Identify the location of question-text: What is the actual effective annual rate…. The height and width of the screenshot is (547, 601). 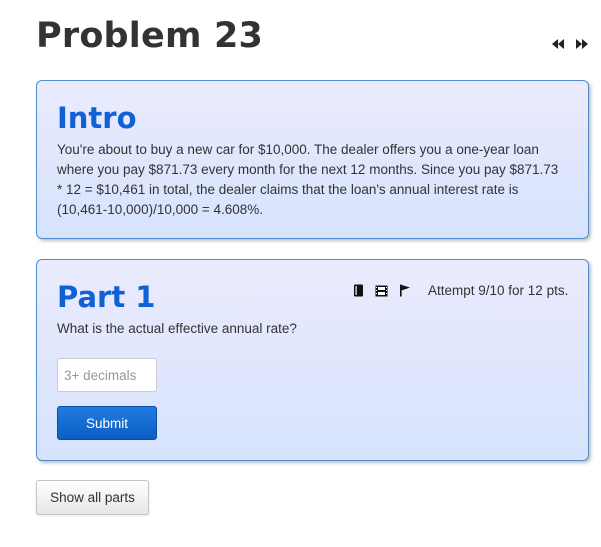
(177, 328).